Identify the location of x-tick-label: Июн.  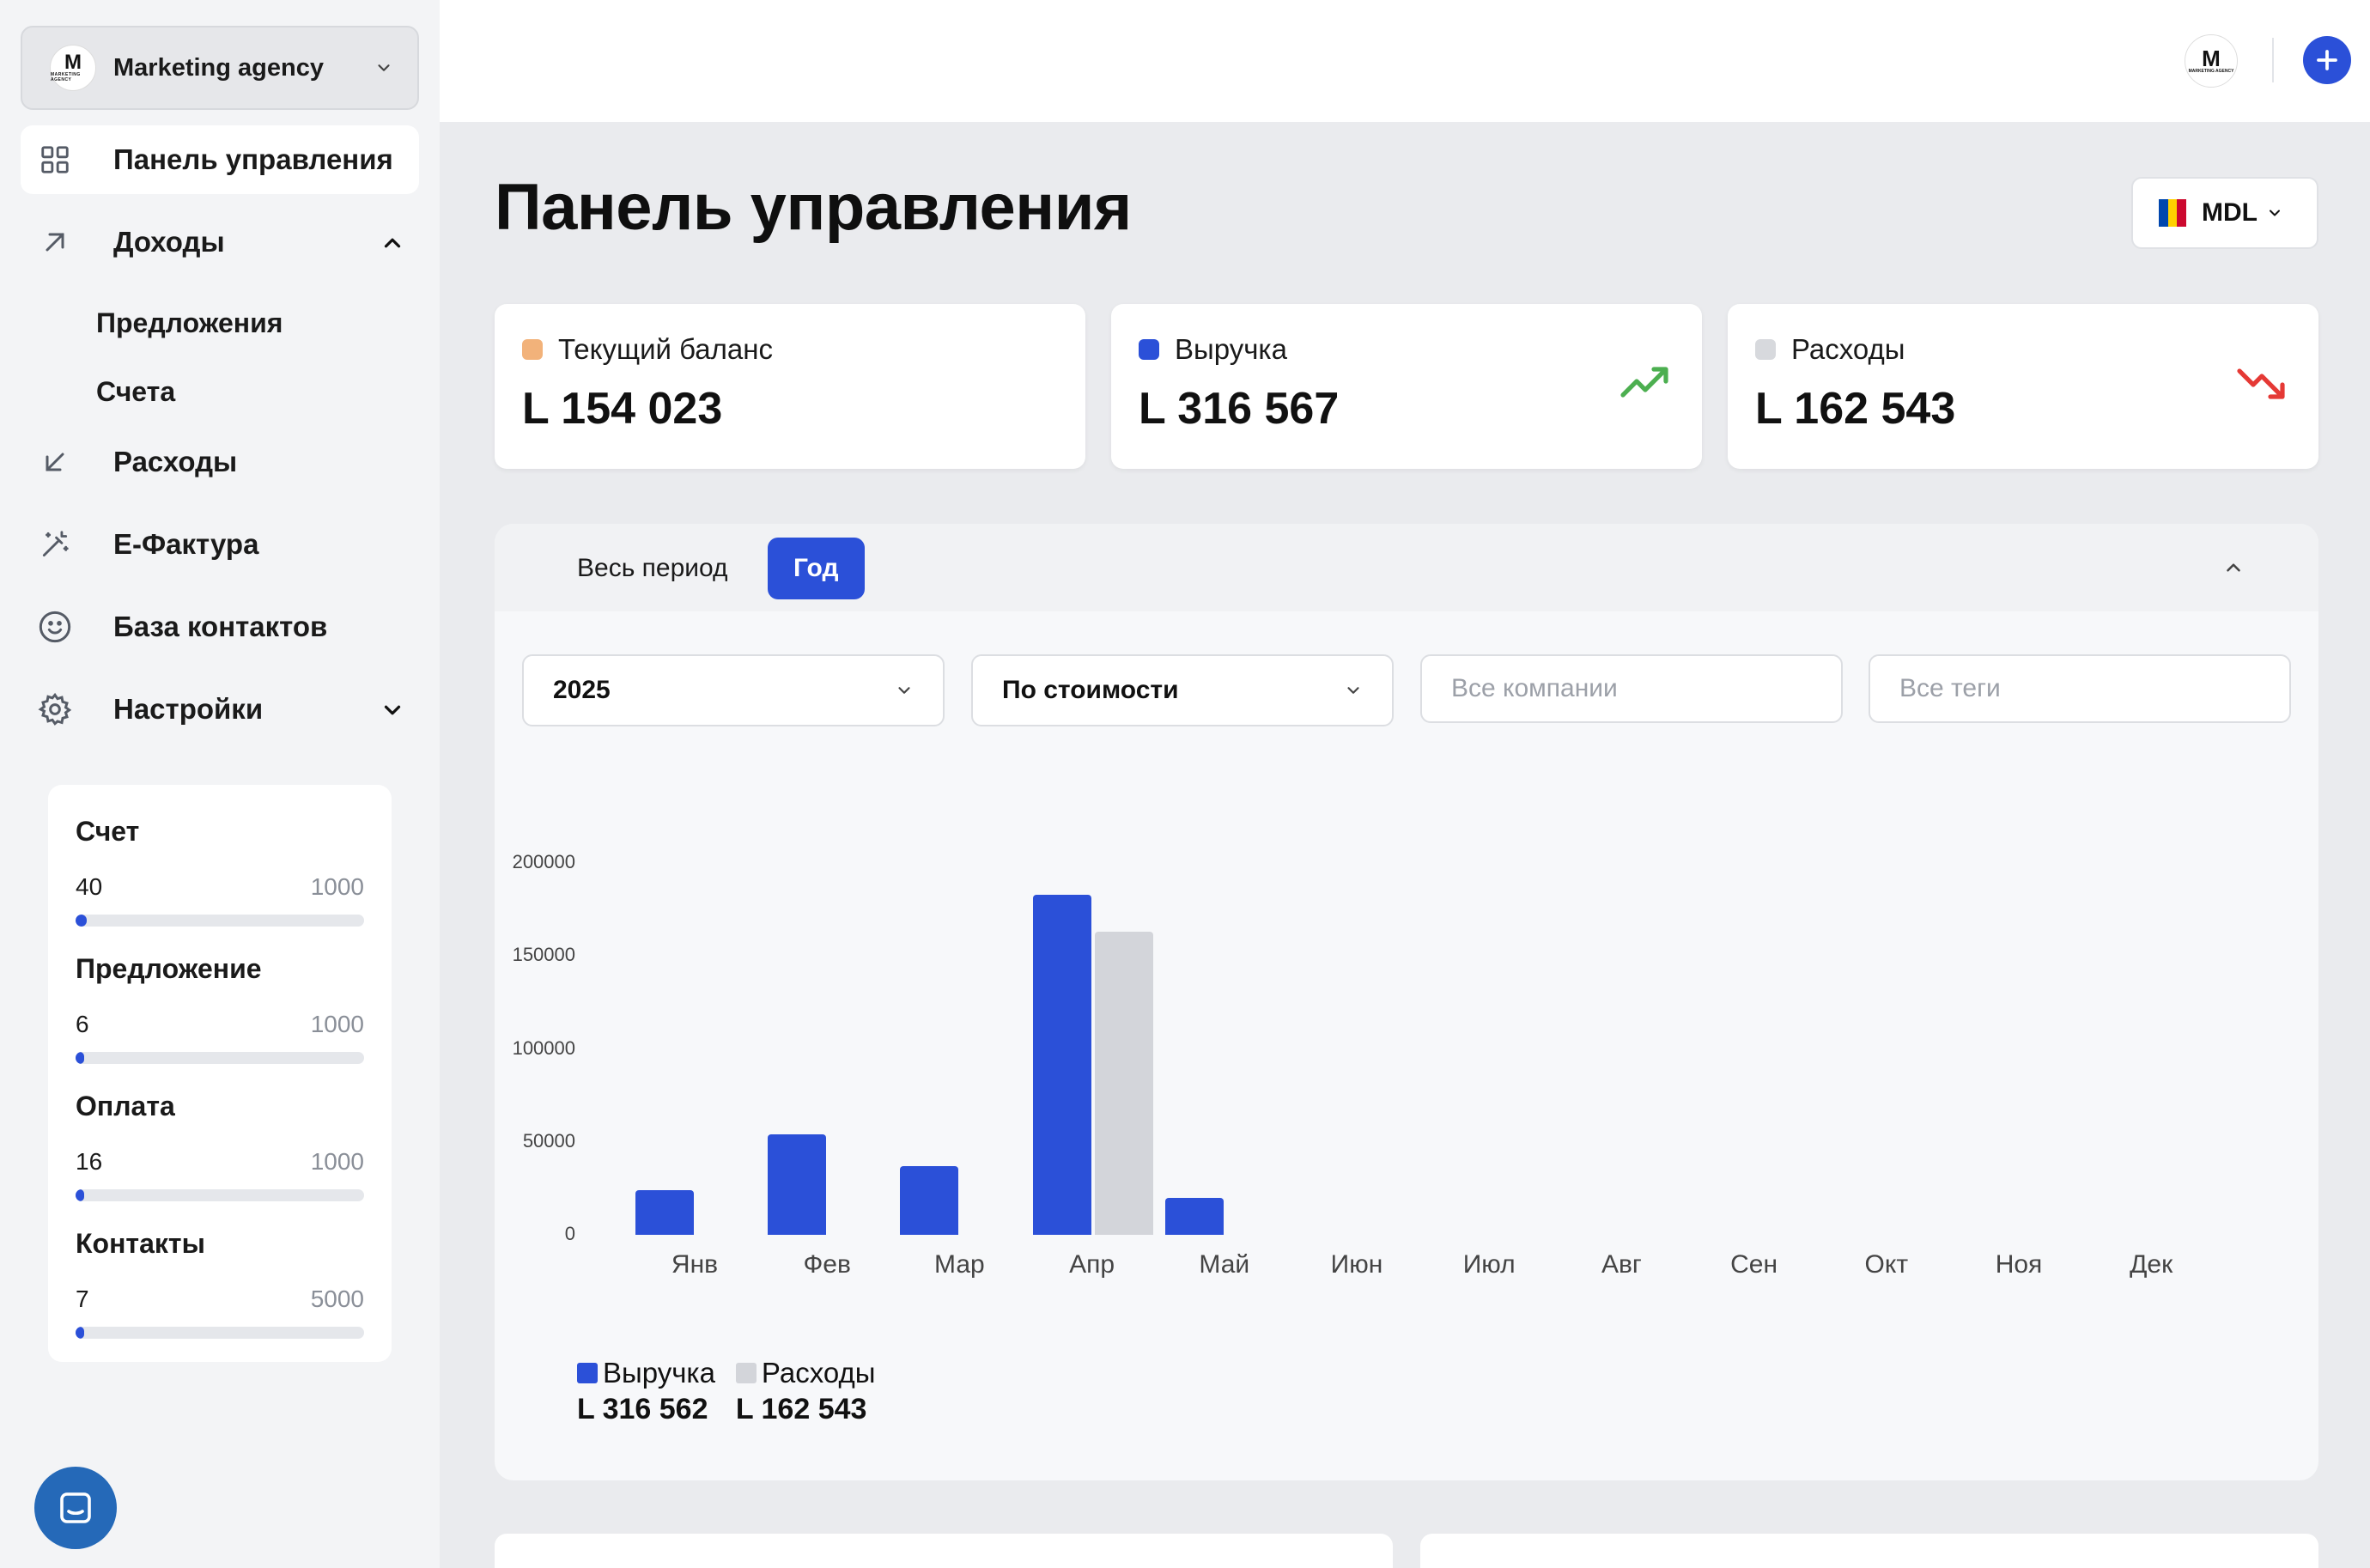
(1356, 1264).